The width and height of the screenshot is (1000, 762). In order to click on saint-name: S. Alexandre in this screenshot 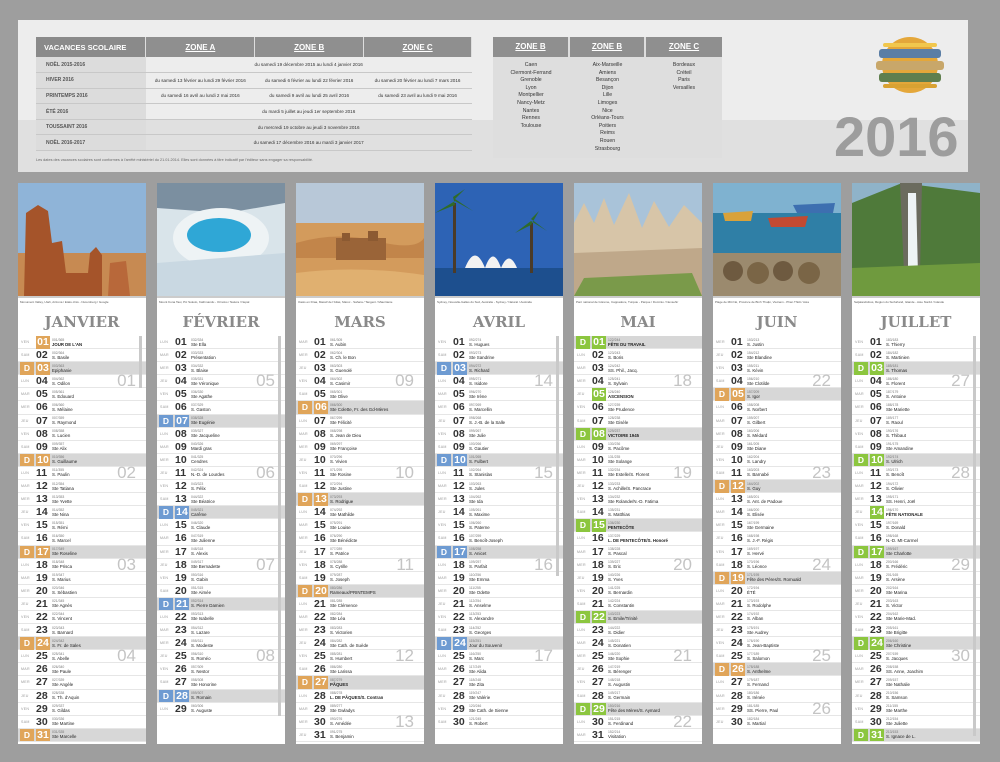, I will do `click(481, 619)`.